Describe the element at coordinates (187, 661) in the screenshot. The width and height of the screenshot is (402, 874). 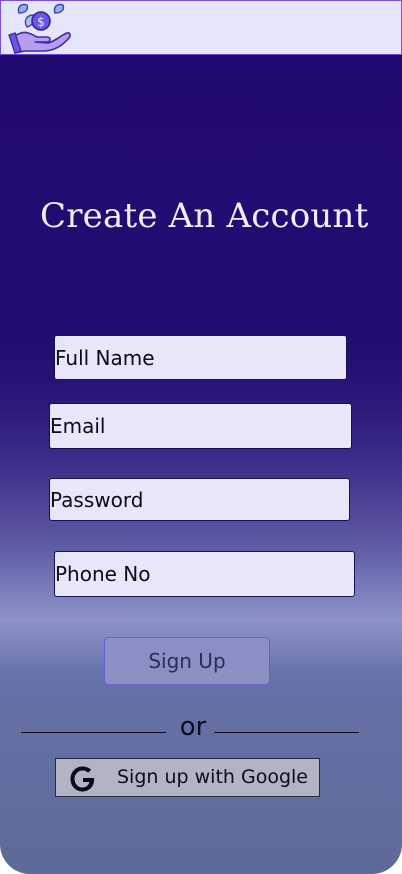
I see `sign-up-button: Sign Up` at that location.